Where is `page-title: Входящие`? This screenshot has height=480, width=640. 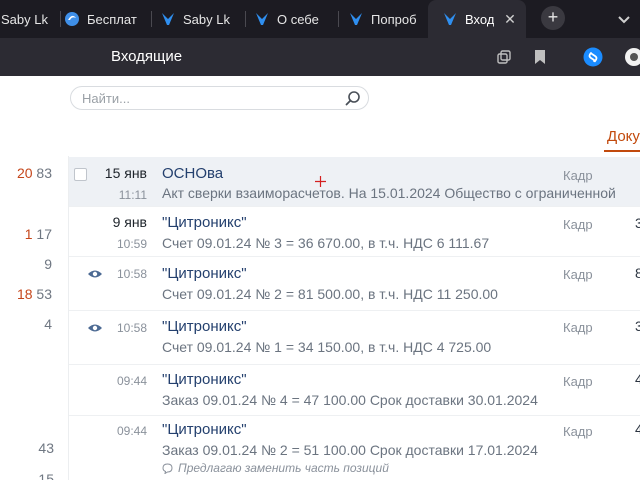
page-title: Входящие is located at coordinates (147, 56).